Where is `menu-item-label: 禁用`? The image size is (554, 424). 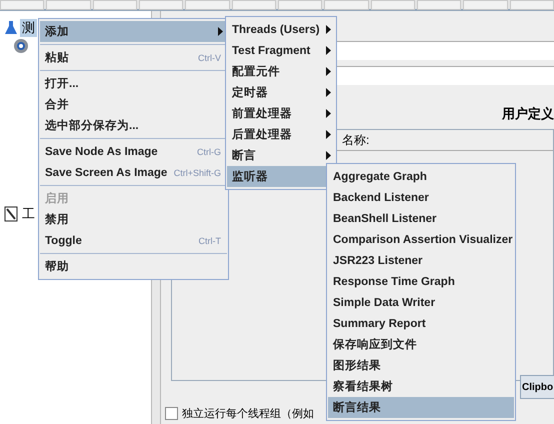 menu-item-label: 禁用 is located at coordinates (57, 219).